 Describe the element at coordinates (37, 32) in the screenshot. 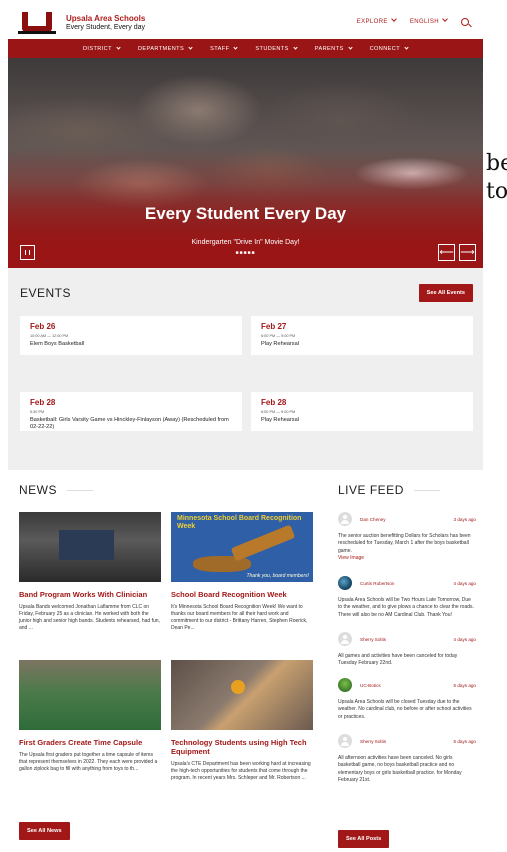

I see `logo-base` at that location.